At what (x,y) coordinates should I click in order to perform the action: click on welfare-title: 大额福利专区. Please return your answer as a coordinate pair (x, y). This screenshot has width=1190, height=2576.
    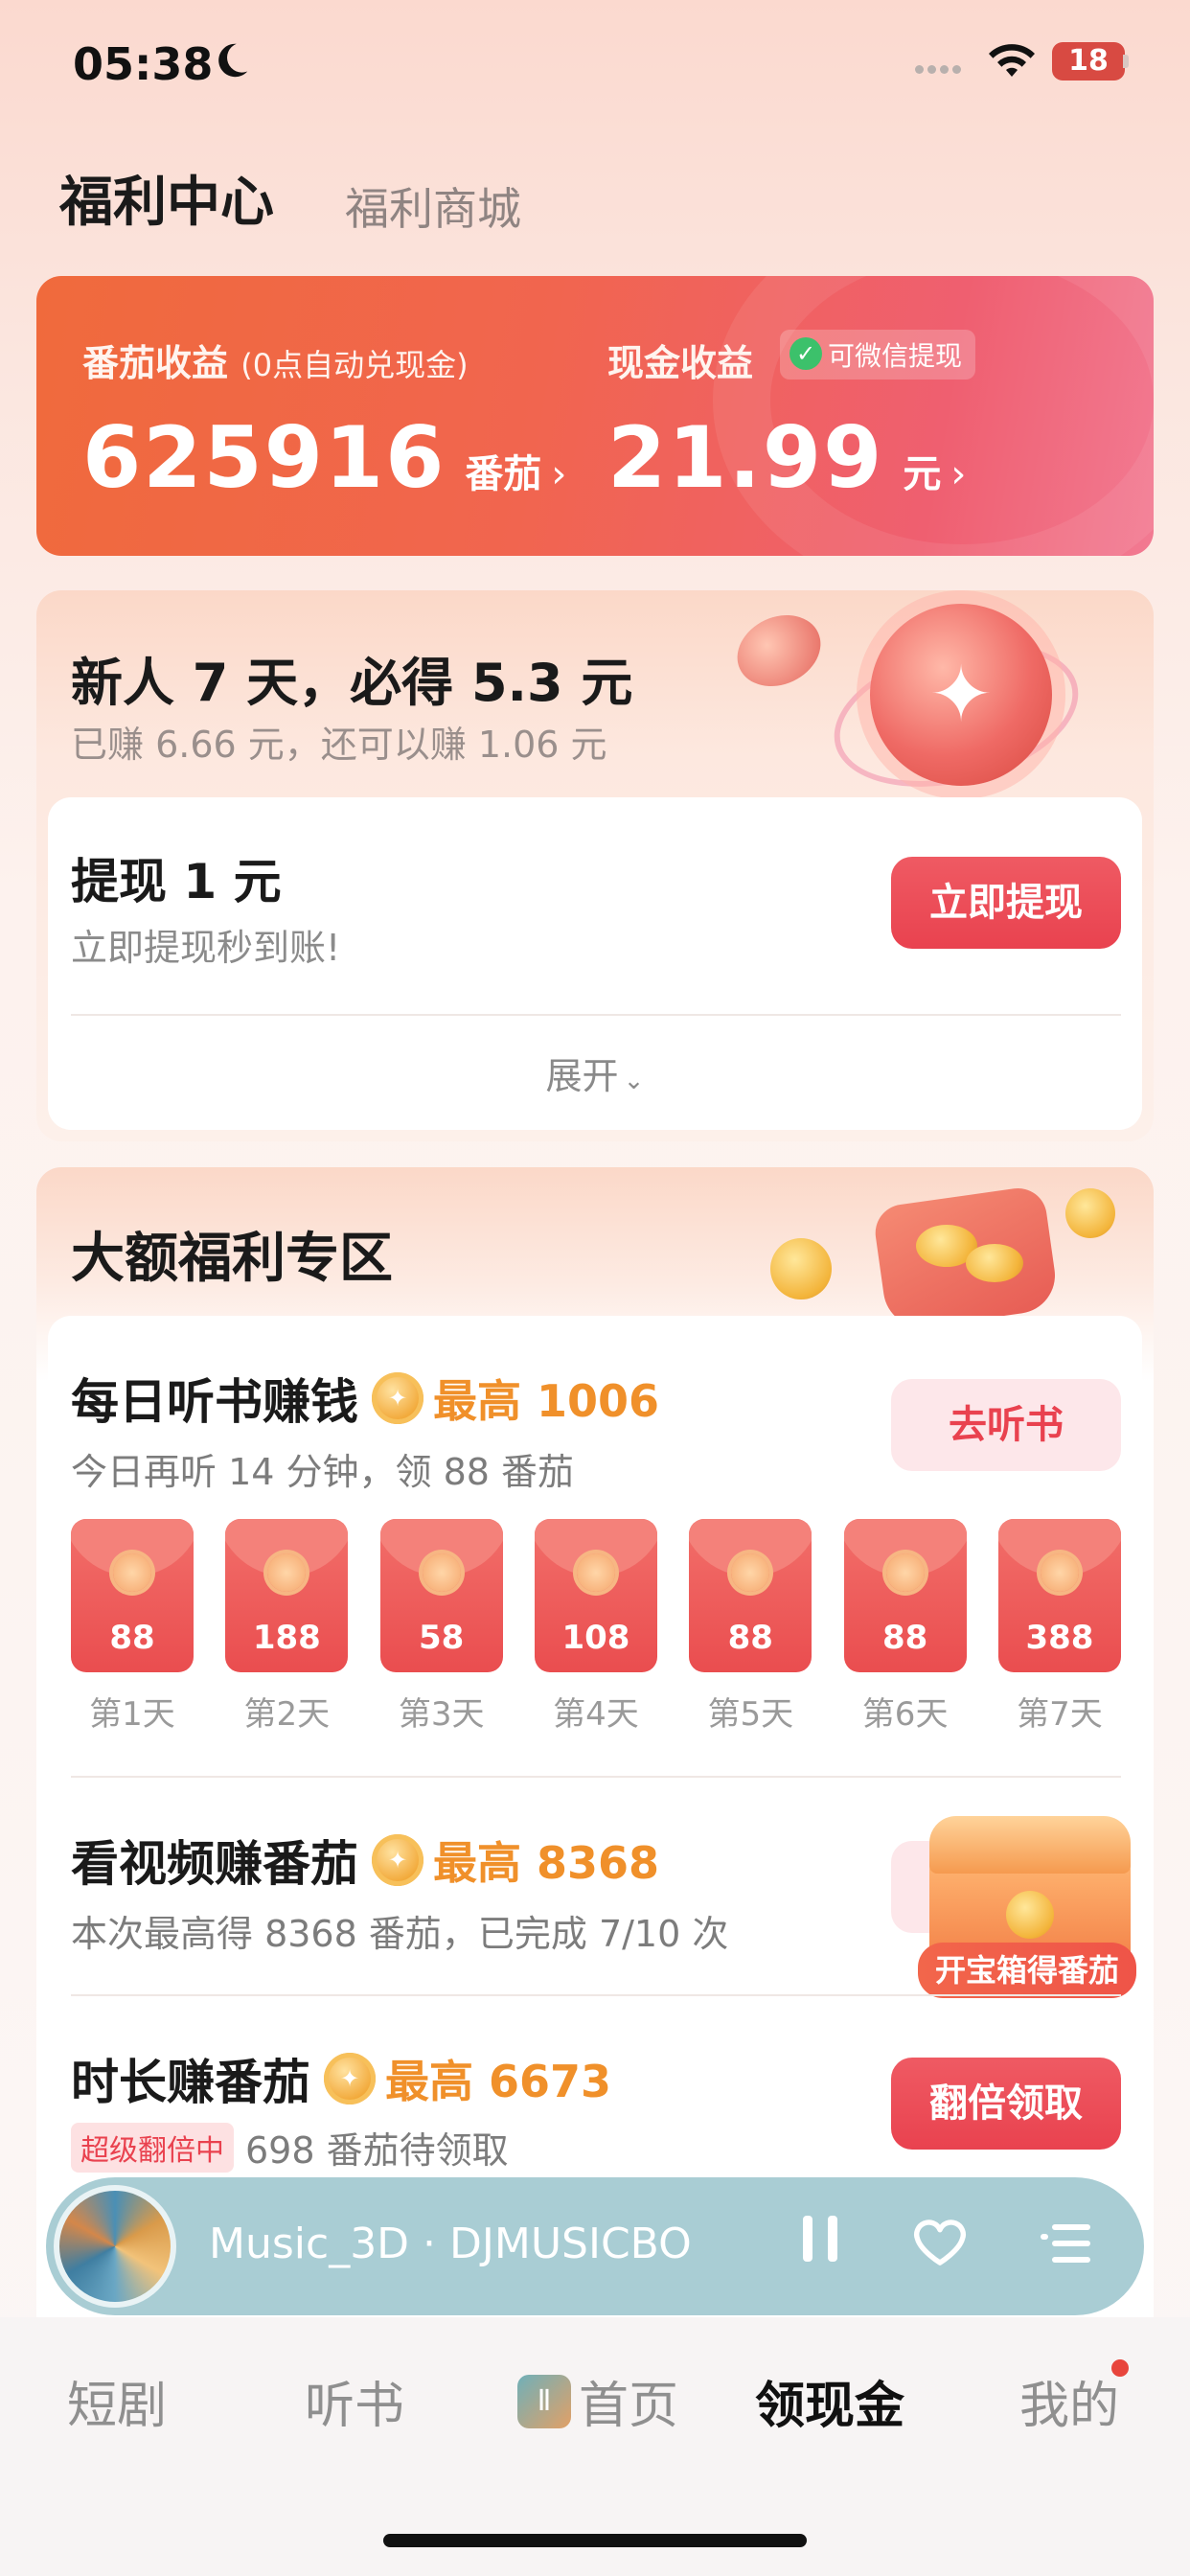
    Looking at the image, I should click on (232, 1259).